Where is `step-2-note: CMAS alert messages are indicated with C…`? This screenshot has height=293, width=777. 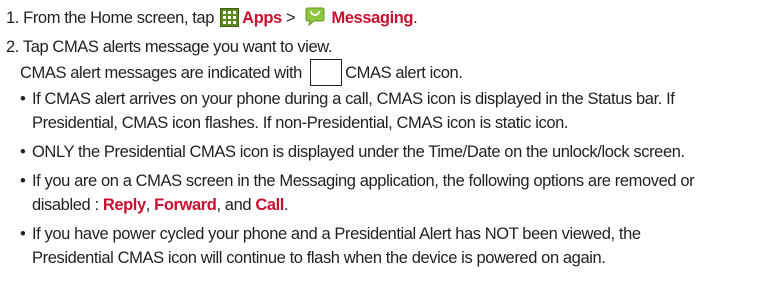 step-2-note: CMAS alert messages are indicated with C… is located at coordinates (390, 72).